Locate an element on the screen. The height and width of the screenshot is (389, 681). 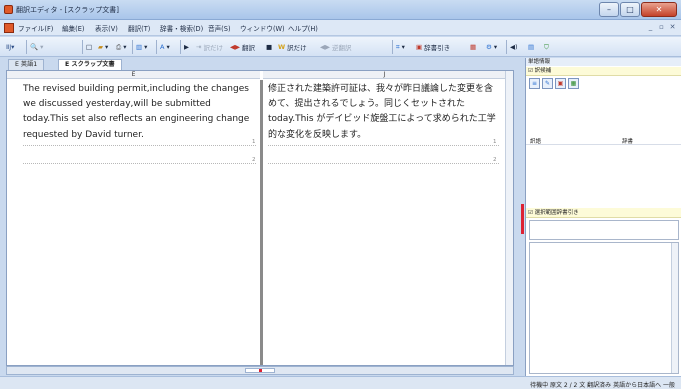
language-pair-button: ⅡJ▾ is located at coordinates (10, 47).